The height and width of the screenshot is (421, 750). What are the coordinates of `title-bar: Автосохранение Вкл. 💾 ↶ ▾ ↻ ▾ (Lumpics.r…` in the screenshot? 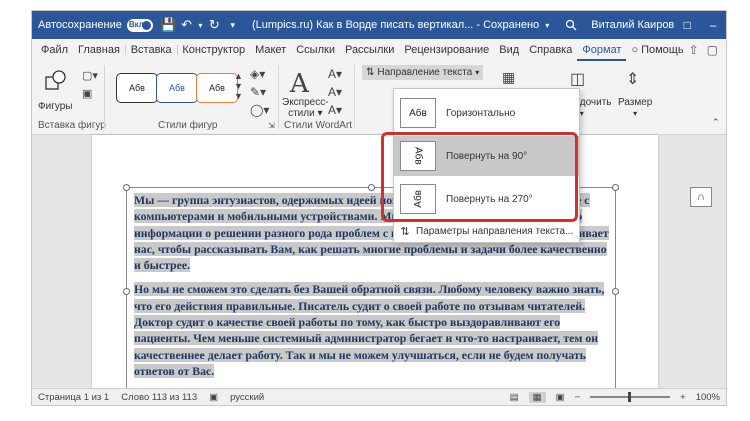 It's located at (379, 25).